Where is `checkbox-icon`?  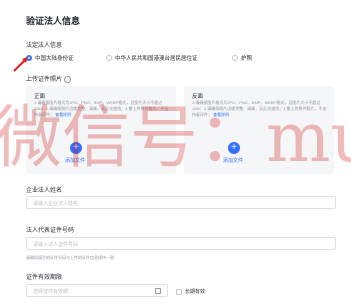 checkbox-icon is located at coordinates (179, 291).